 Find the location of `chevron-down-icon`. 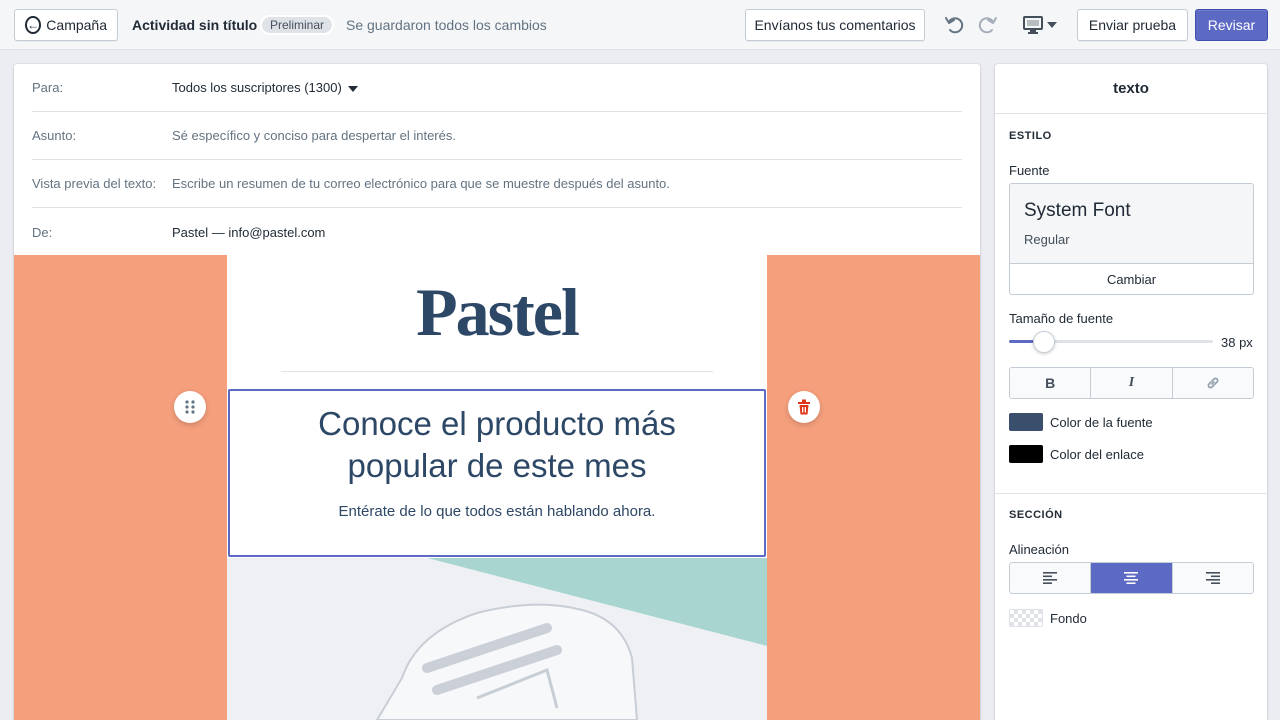

chevron-down-icon is located at coordinates (1052, 25).